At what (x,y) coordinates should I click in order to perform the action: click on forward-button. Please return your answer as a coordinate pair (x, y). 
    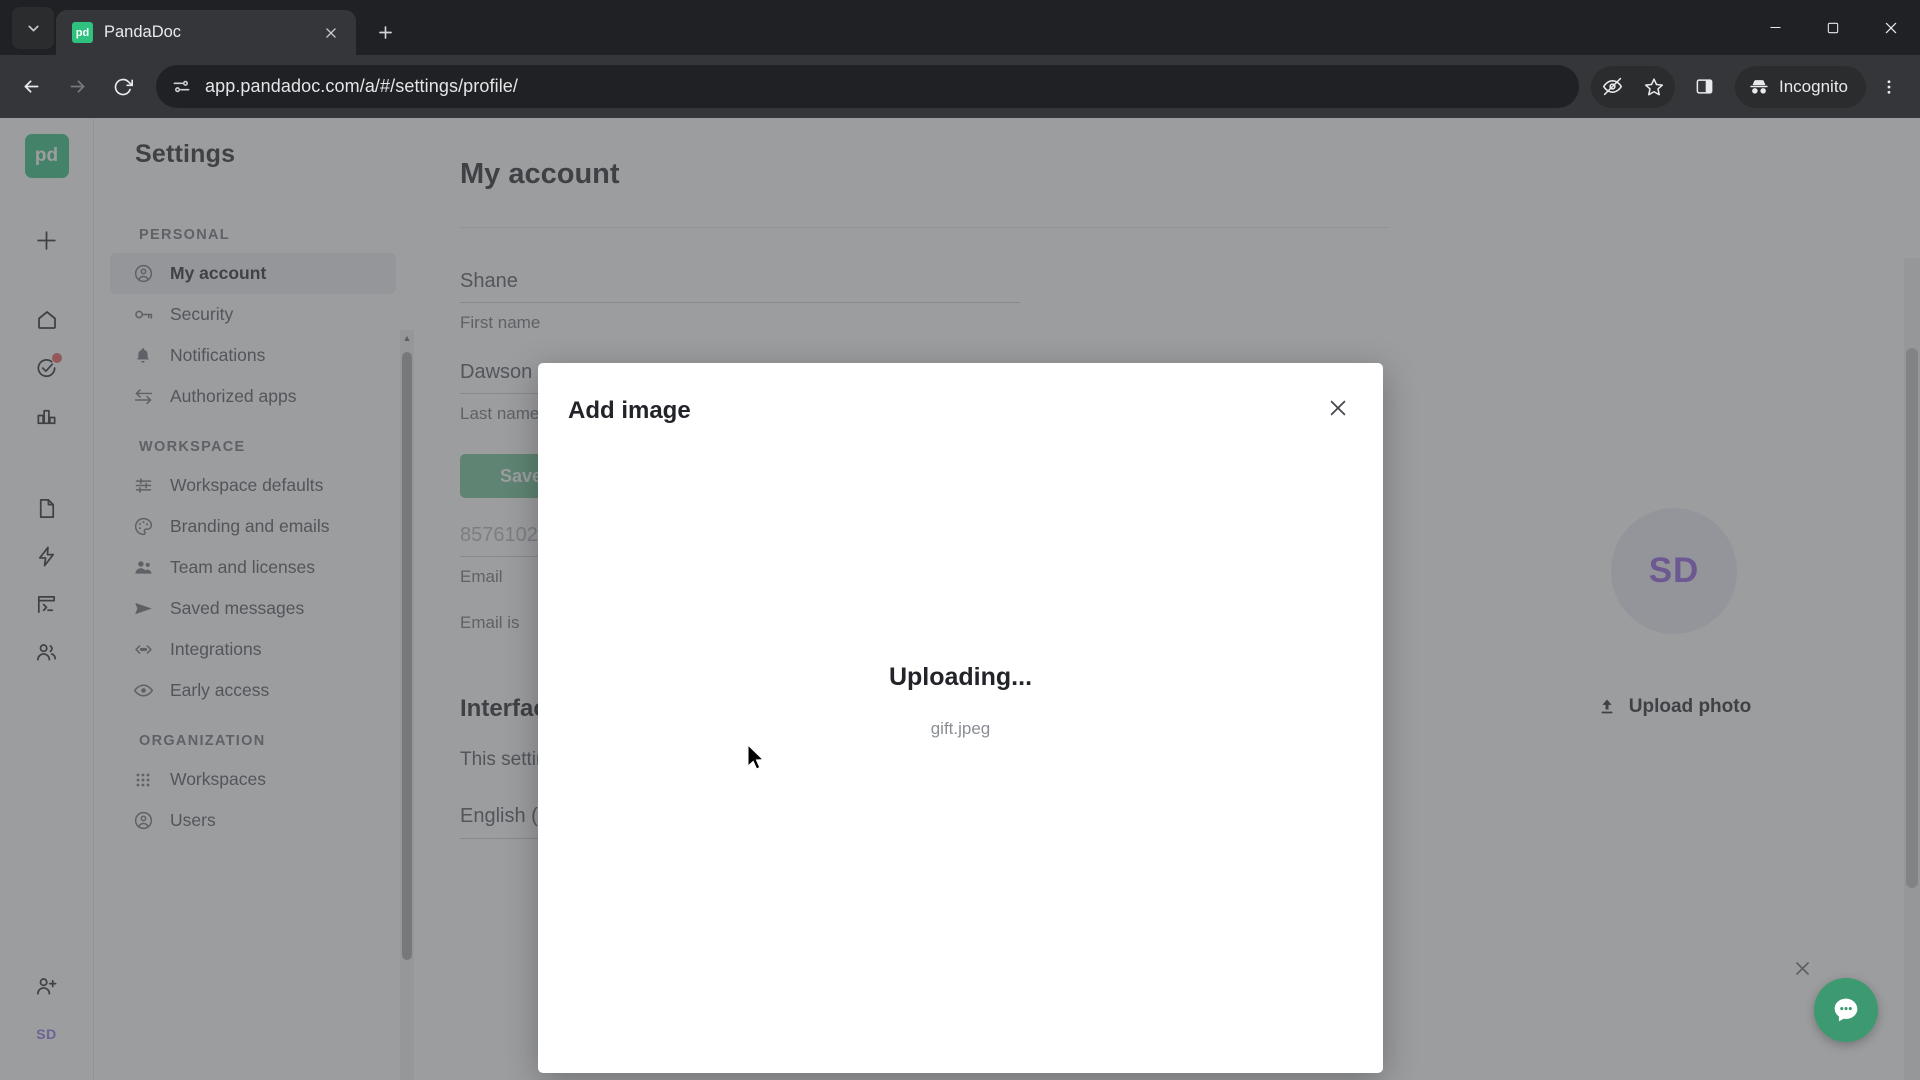
    Looking at the image, I should click on (77, 87).